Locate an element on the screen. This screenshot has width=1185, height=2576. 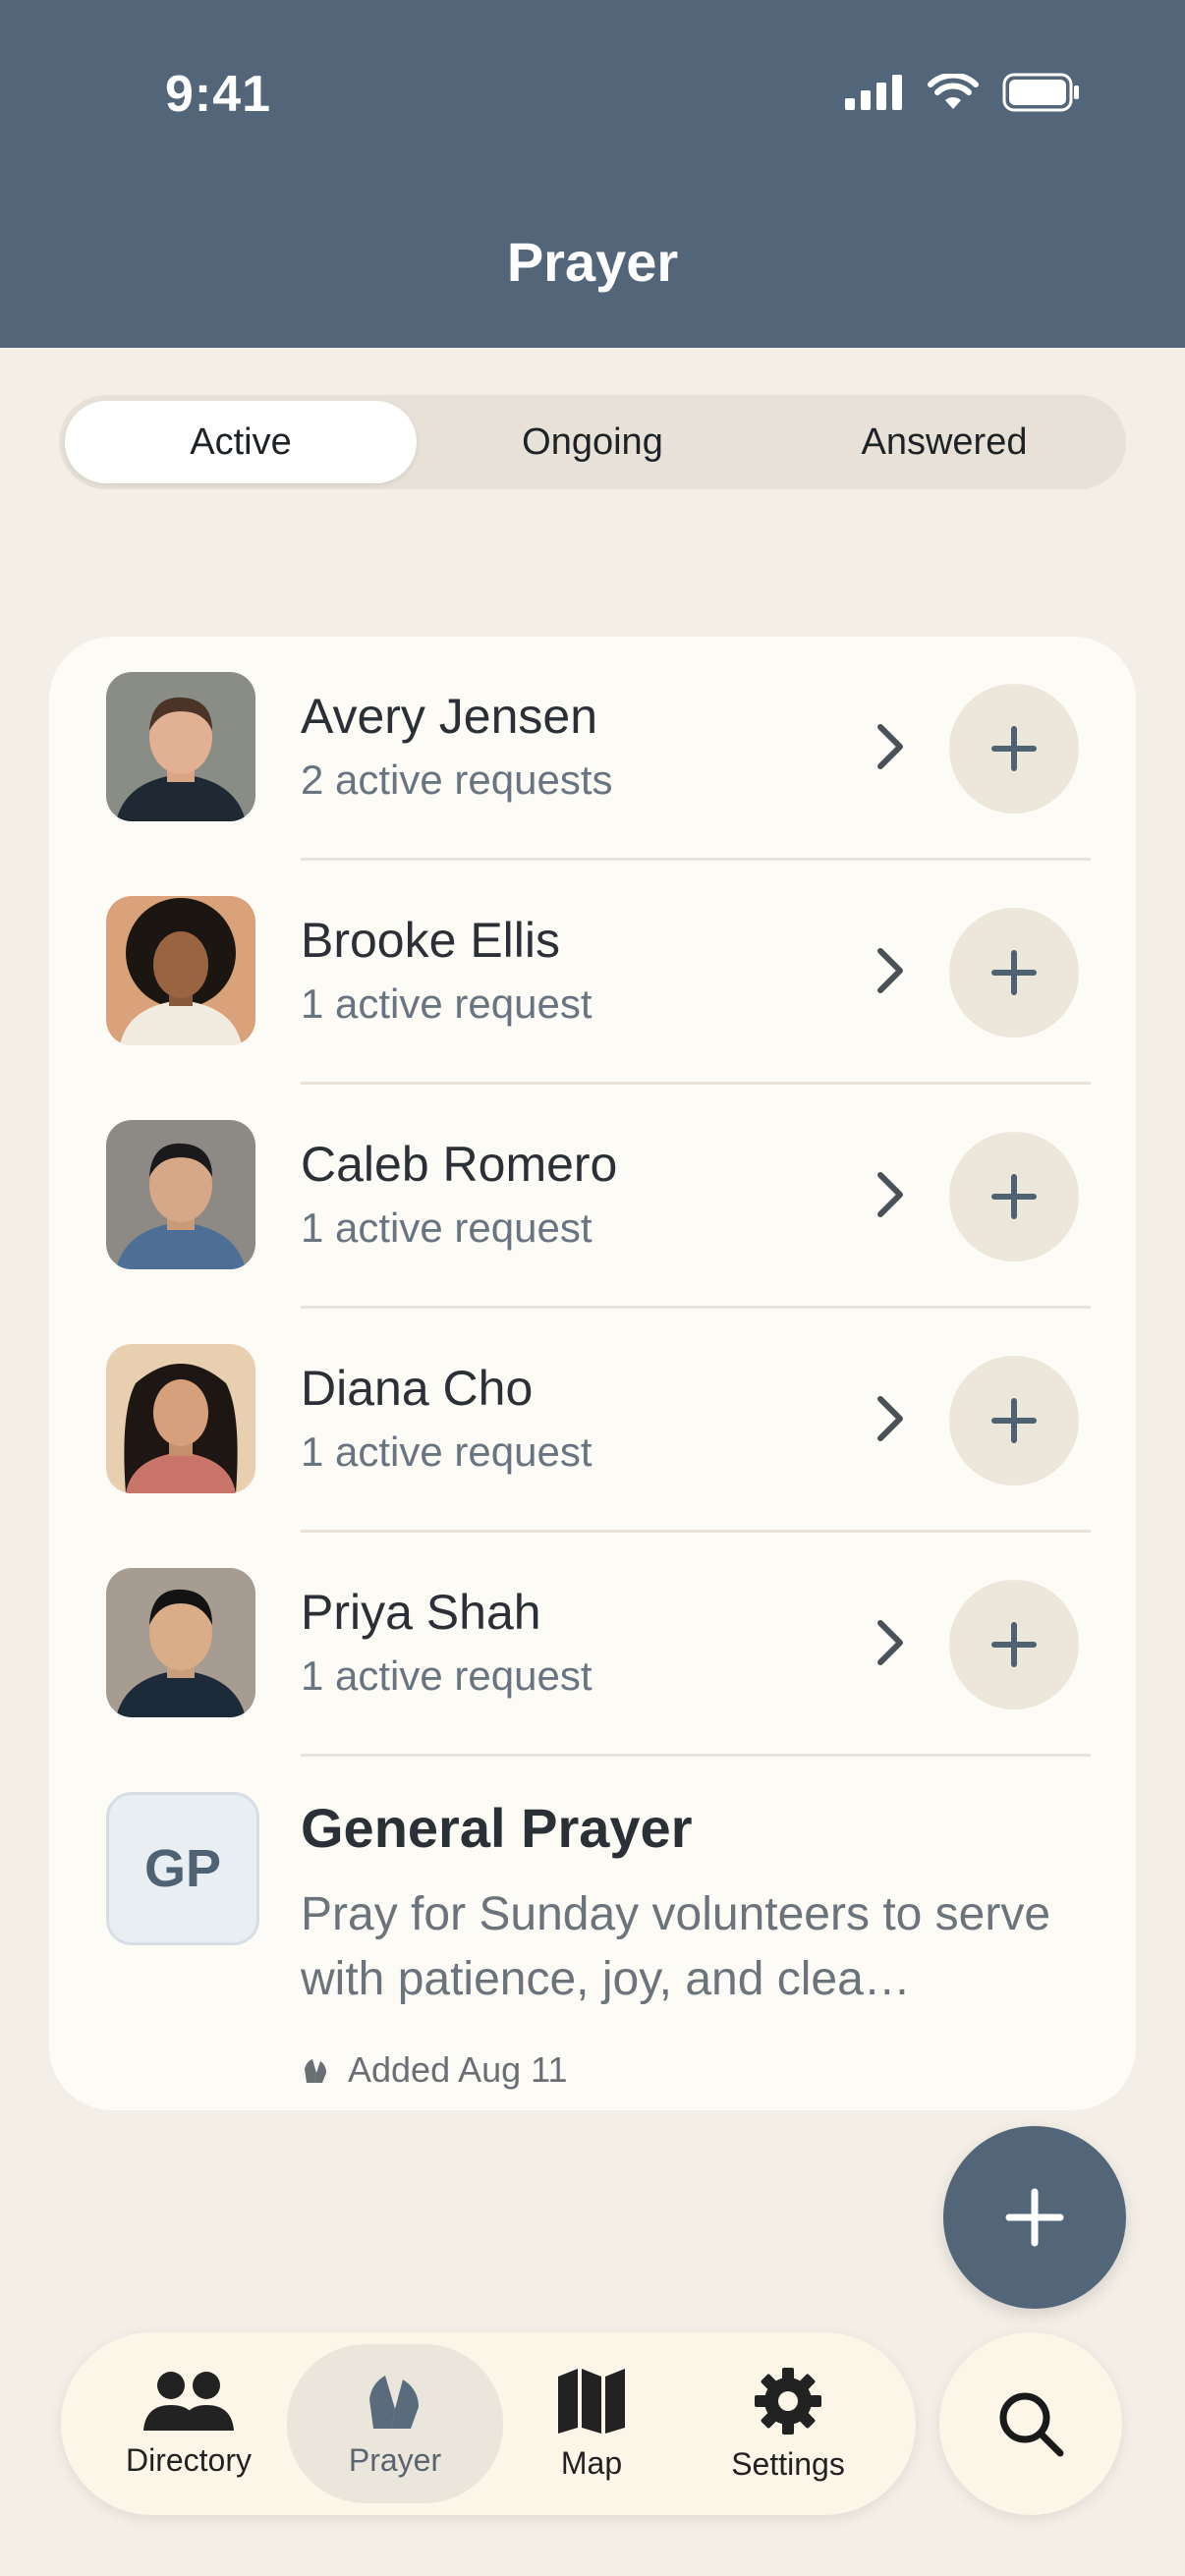
search-button is located at coordinates (1030, 2423).